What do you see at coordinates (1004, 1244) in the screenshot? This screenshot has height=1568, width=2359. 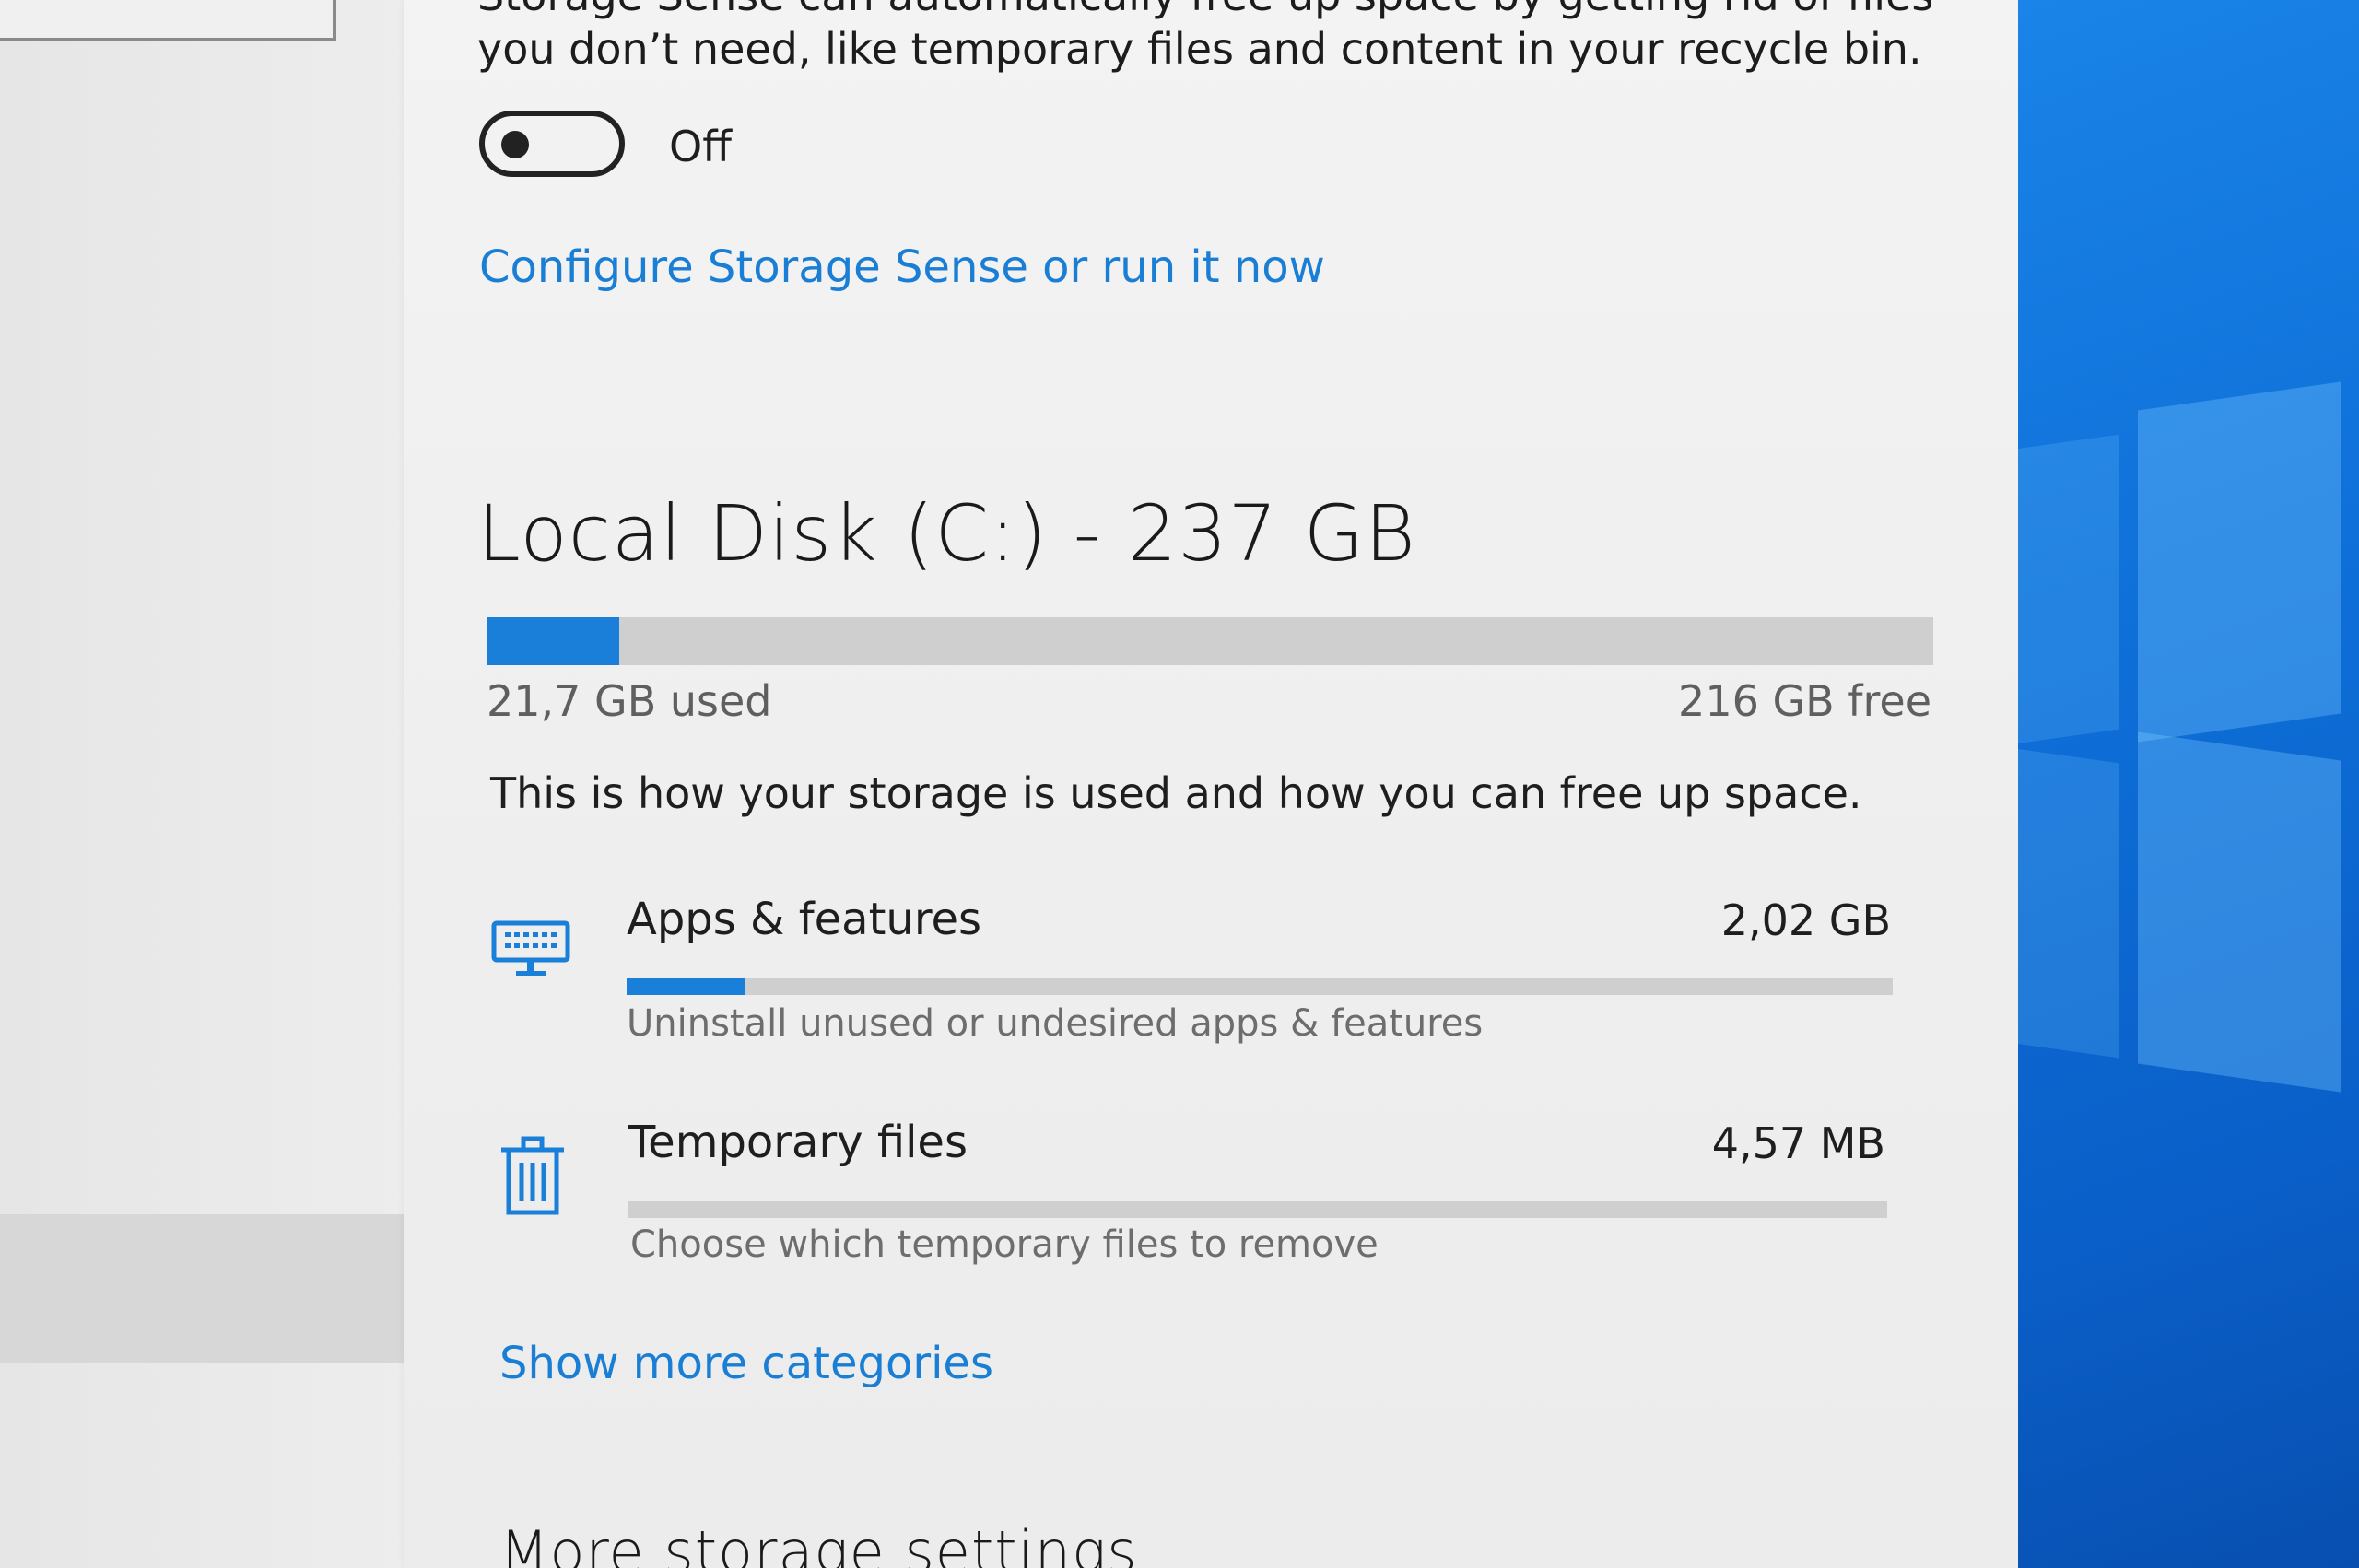 I see `category-subtitle-temp: Choose which temporary files to remove` at bounding box center [1004, 1244].